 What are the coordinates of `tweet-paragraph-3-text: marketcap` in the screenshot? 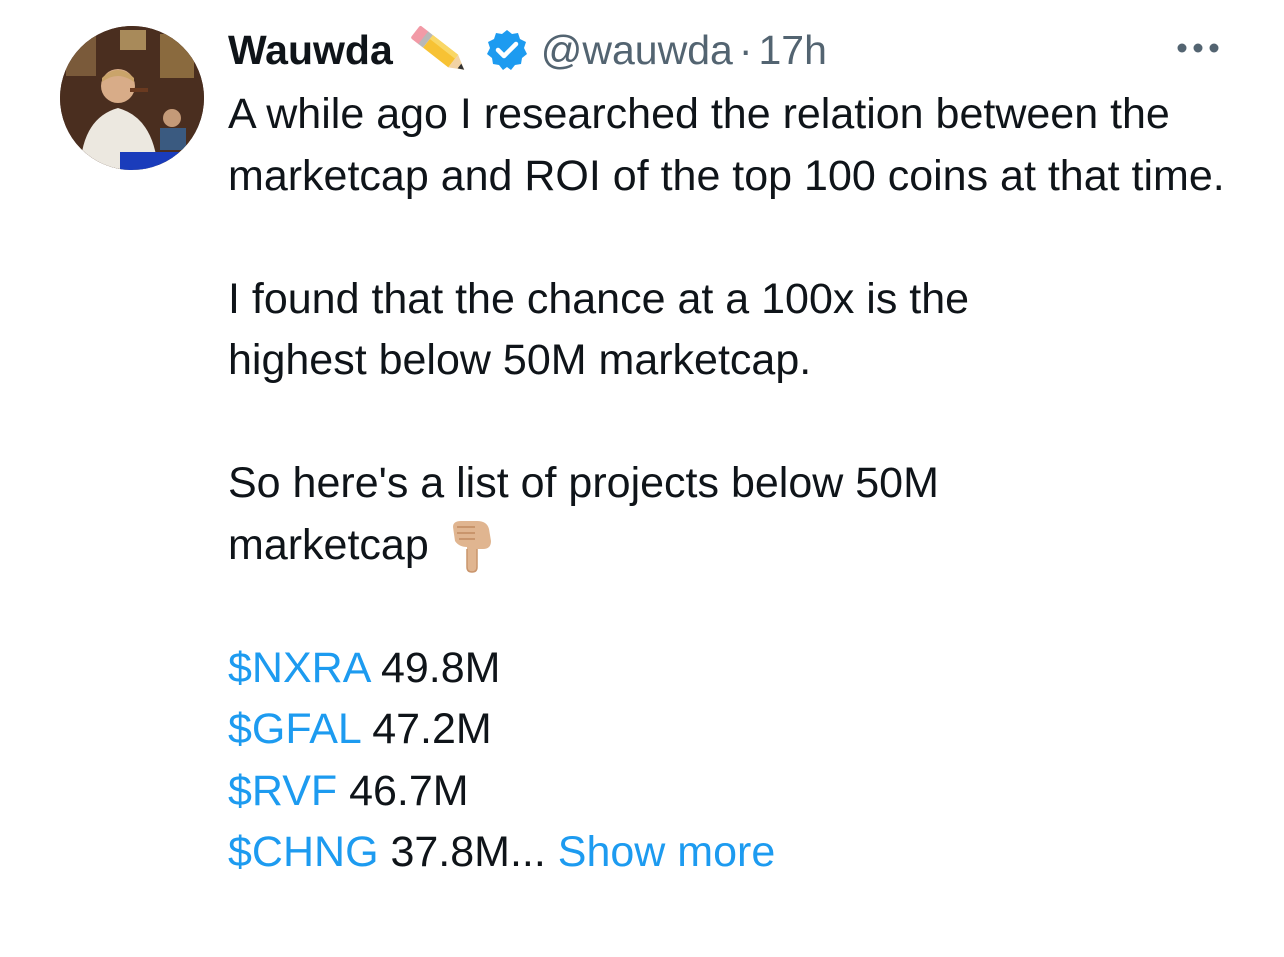 It's located at (328, 544).